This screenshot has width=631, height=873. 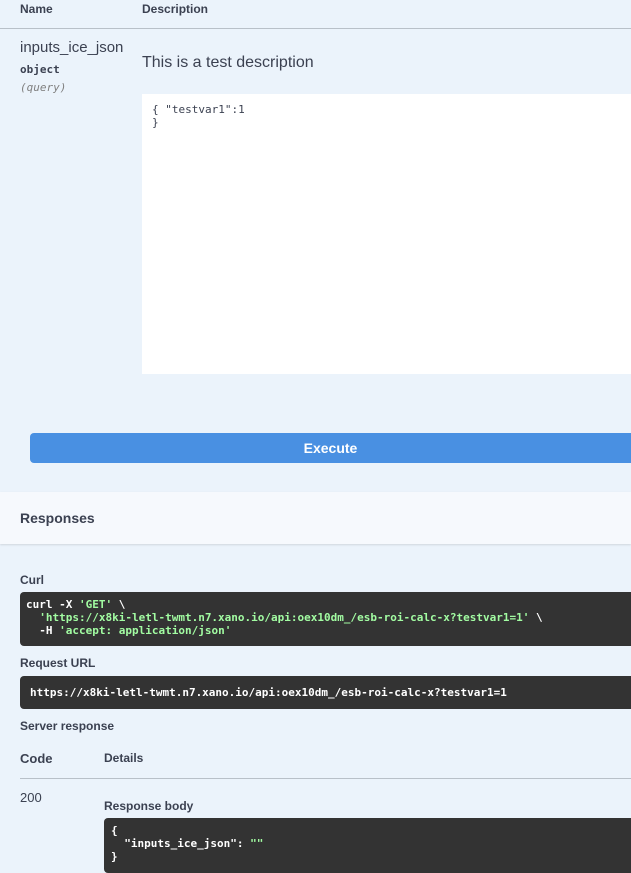 I want to click on parameter-location: (query), so click(x=43, y=87).